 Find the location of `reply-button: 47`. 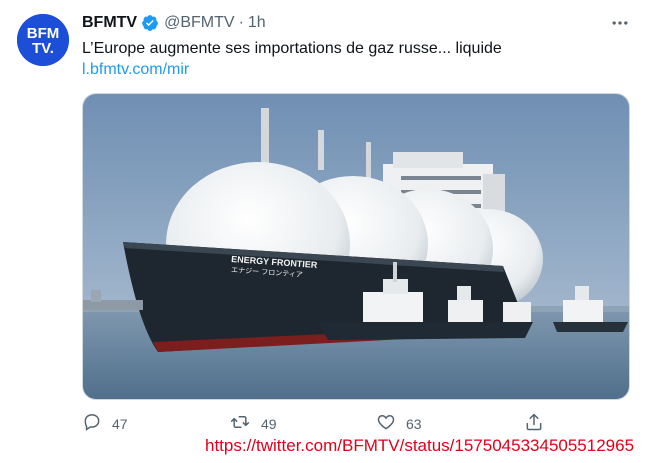

reply-button: 47 is located at coordinates (105, 423).